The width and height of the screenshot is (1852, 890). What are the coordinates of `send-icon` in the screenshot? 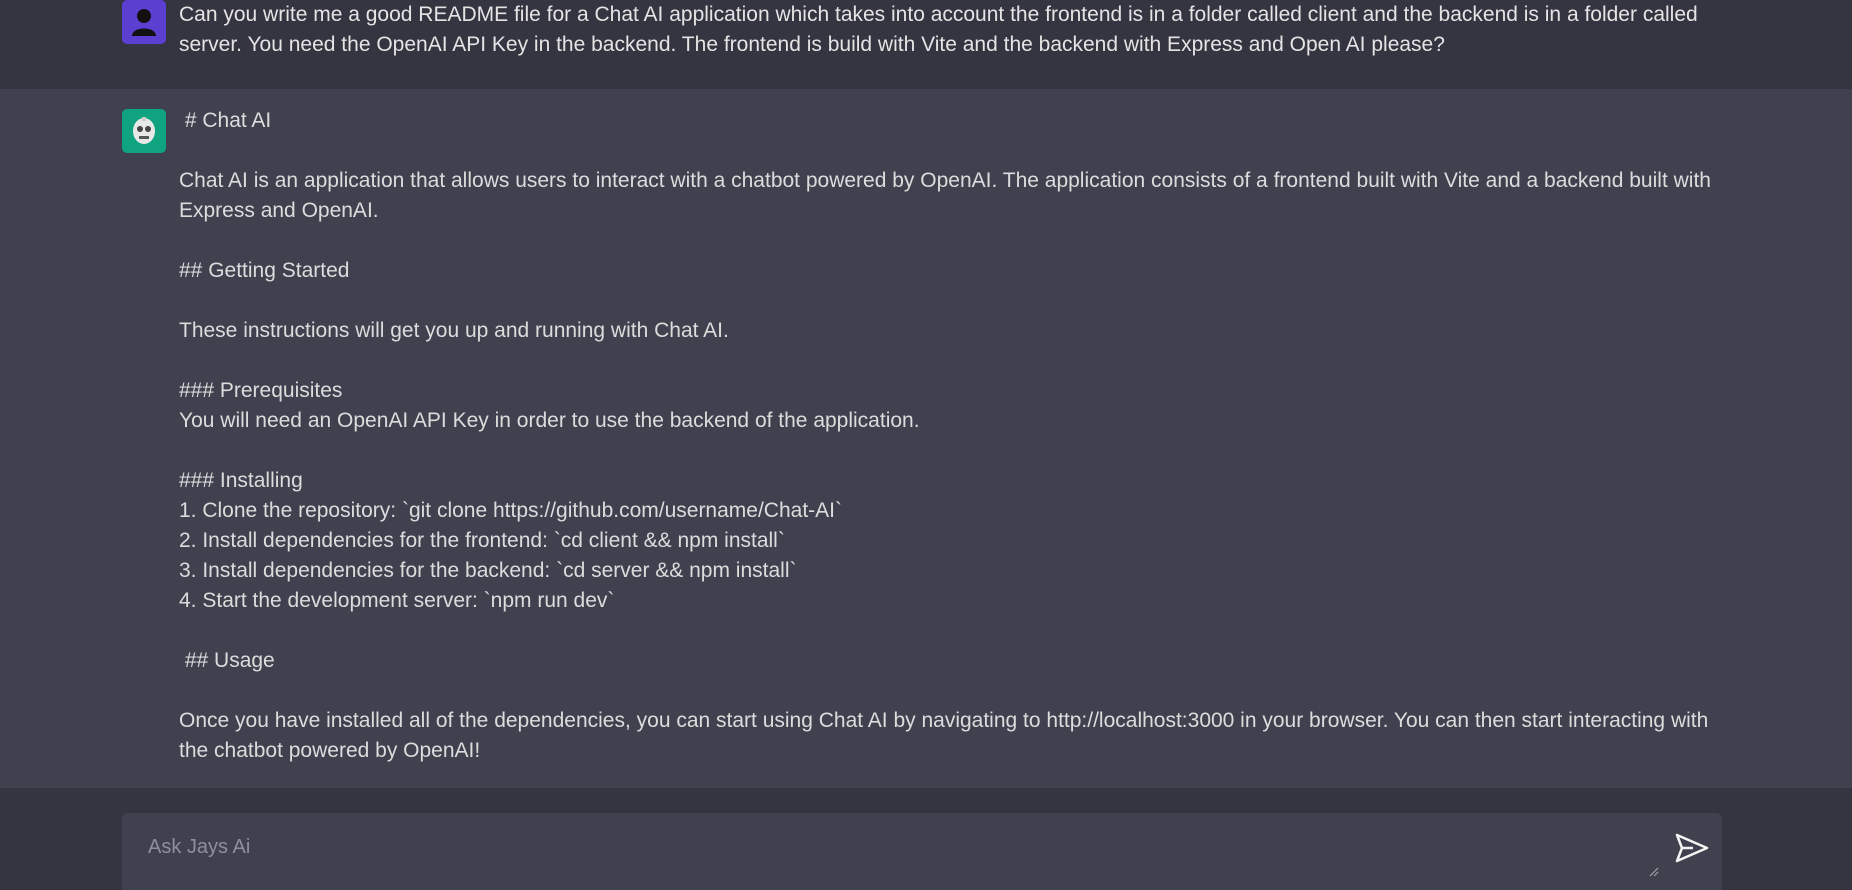 It's located at (1692, 847).